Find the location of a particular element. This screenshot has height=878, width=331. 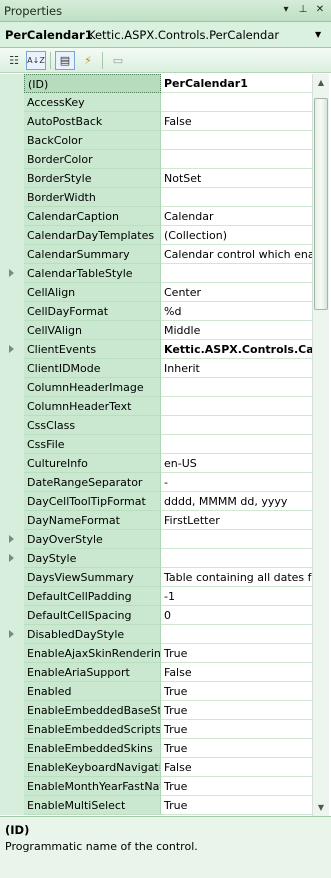

property-name: DefaultCellPadding is located at coordinates (92, 596).